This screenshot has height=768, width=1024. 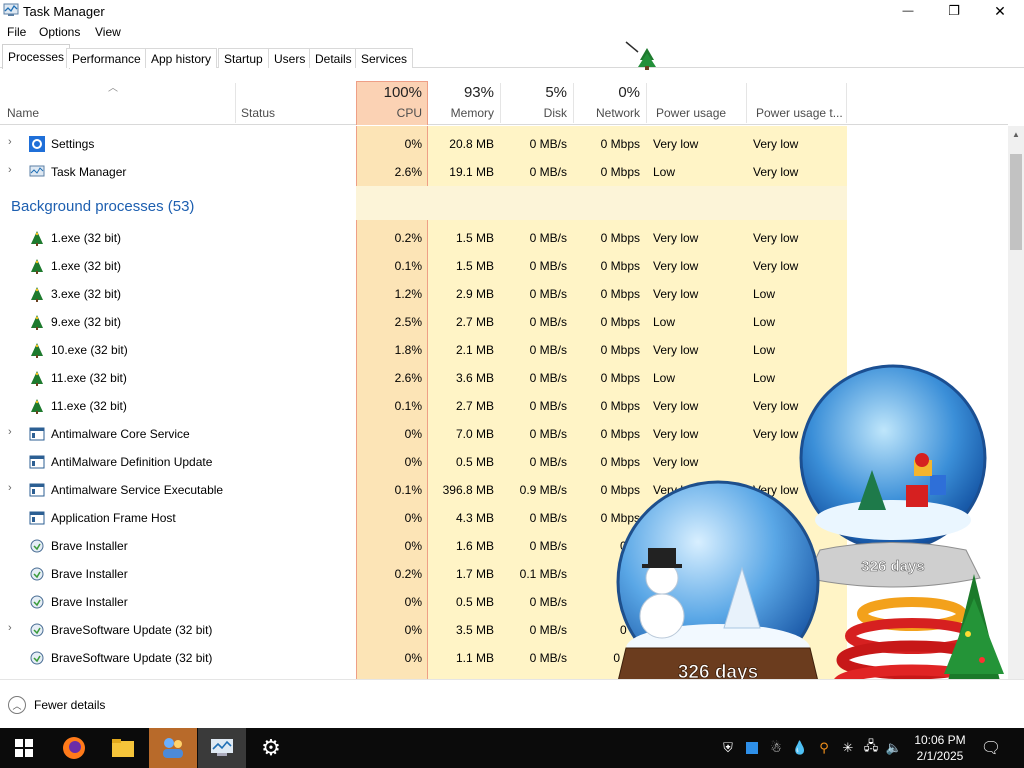 I want to click on footer: ︿ Fewer details, so click(x=512, y=703).